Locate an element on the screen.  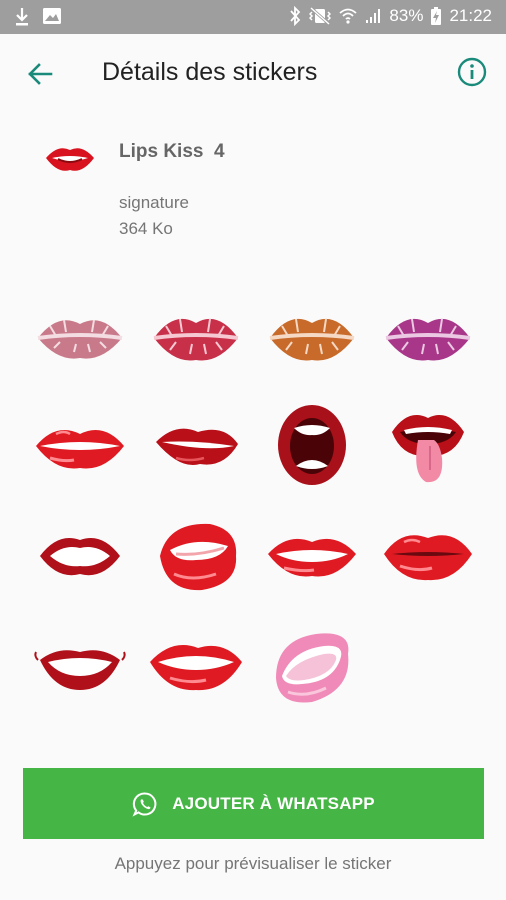
lips-dark-red-pout is located at coordinates (197, 447).